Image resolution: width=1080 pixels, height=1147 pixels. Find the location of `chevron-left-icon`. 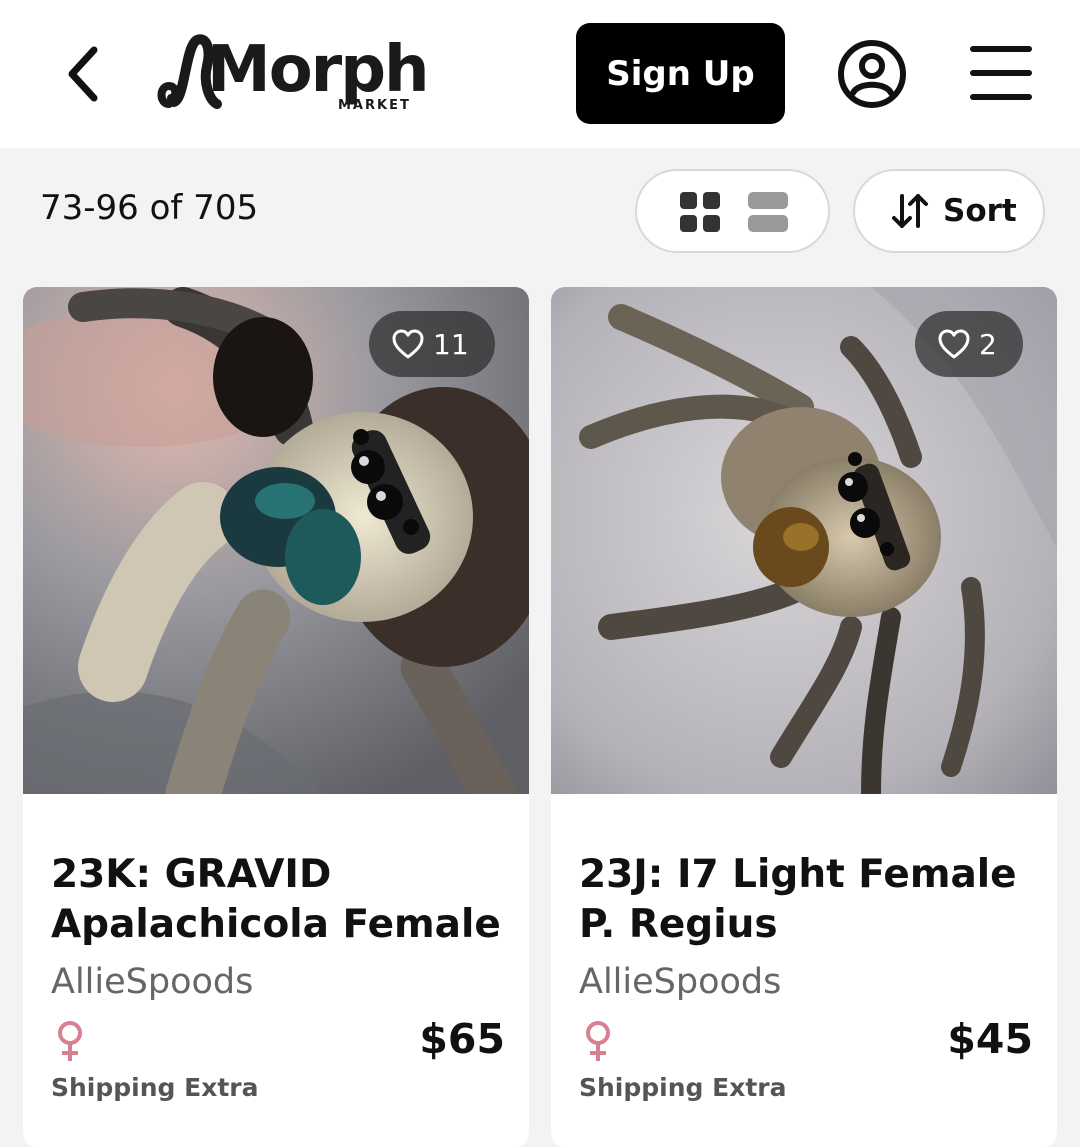

chevron-left-icon is located at coordinates (83, 74).